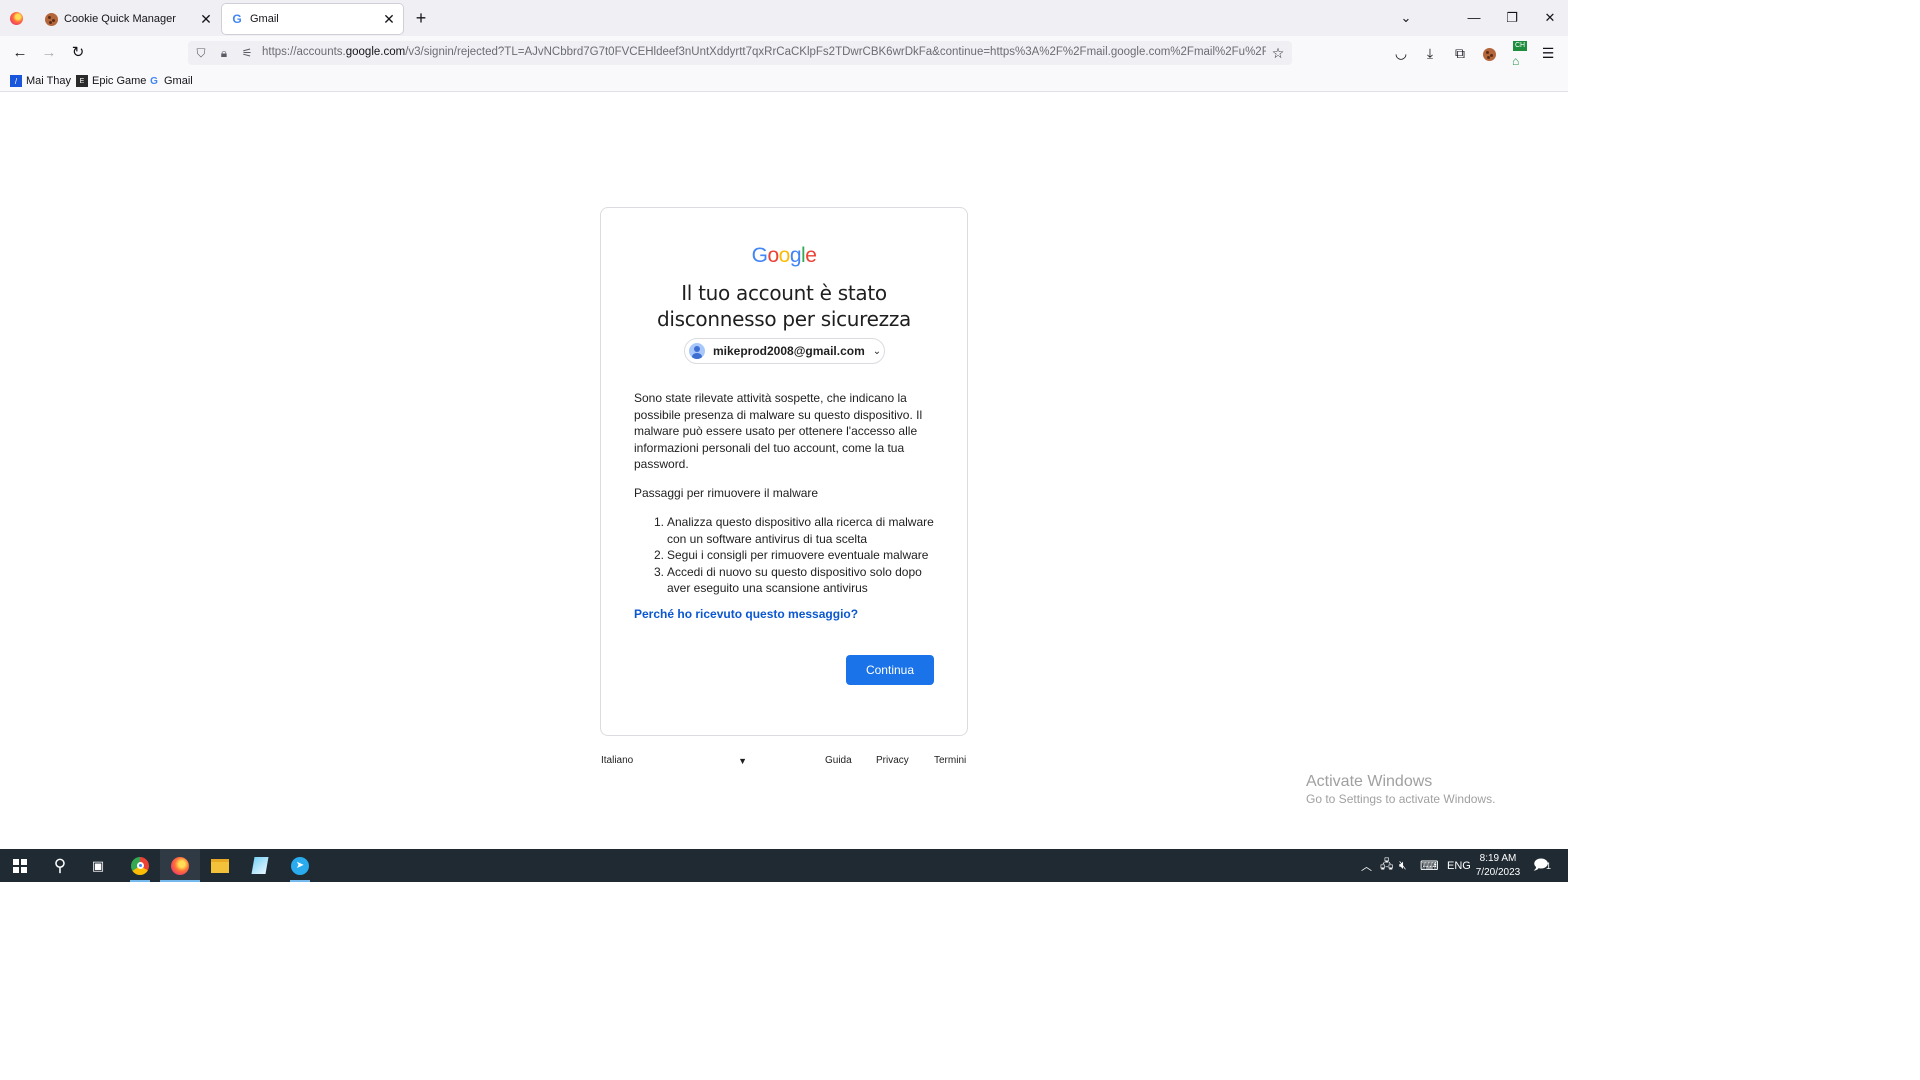 The image size is (1920, 1080). What do you see at coordinates (1406, 18) in the screenshot?
I see `list-all-tabs-icon: ⌄` at bounding box center [1406, 18].